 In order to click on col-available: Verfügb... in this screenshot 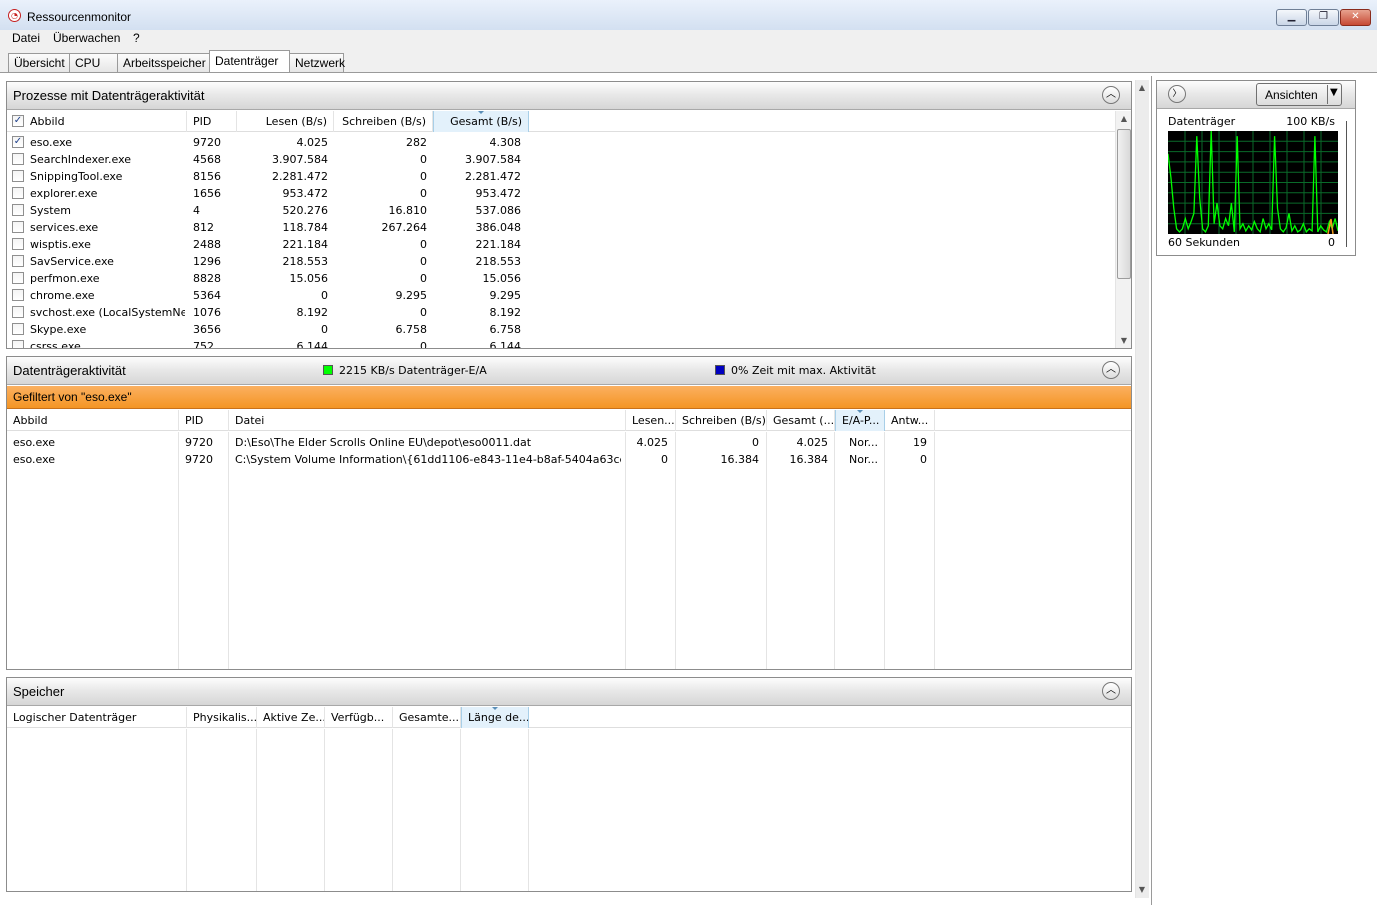, I will do `click(359, 717)`.